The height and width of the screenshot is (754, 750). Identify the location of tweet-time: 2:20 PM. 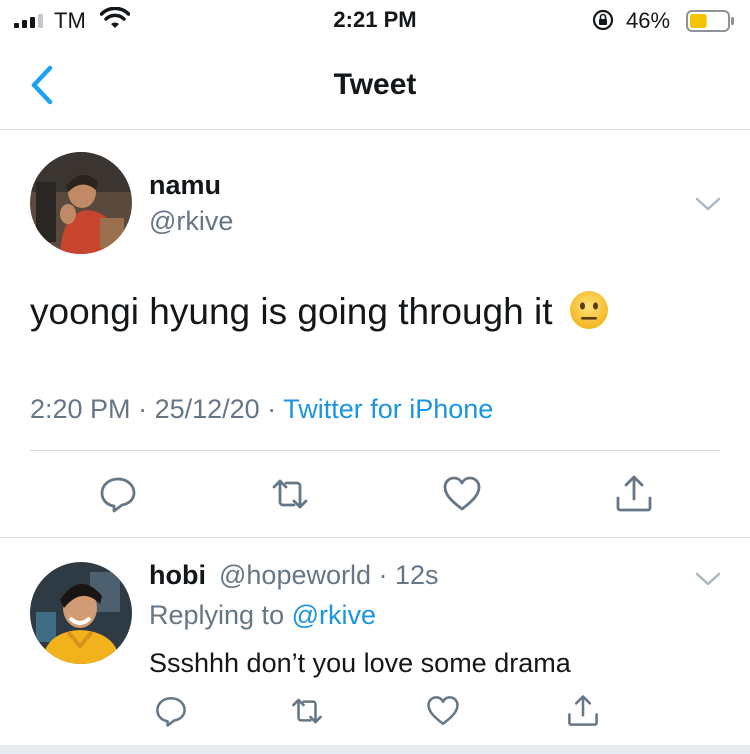
(80, 409).